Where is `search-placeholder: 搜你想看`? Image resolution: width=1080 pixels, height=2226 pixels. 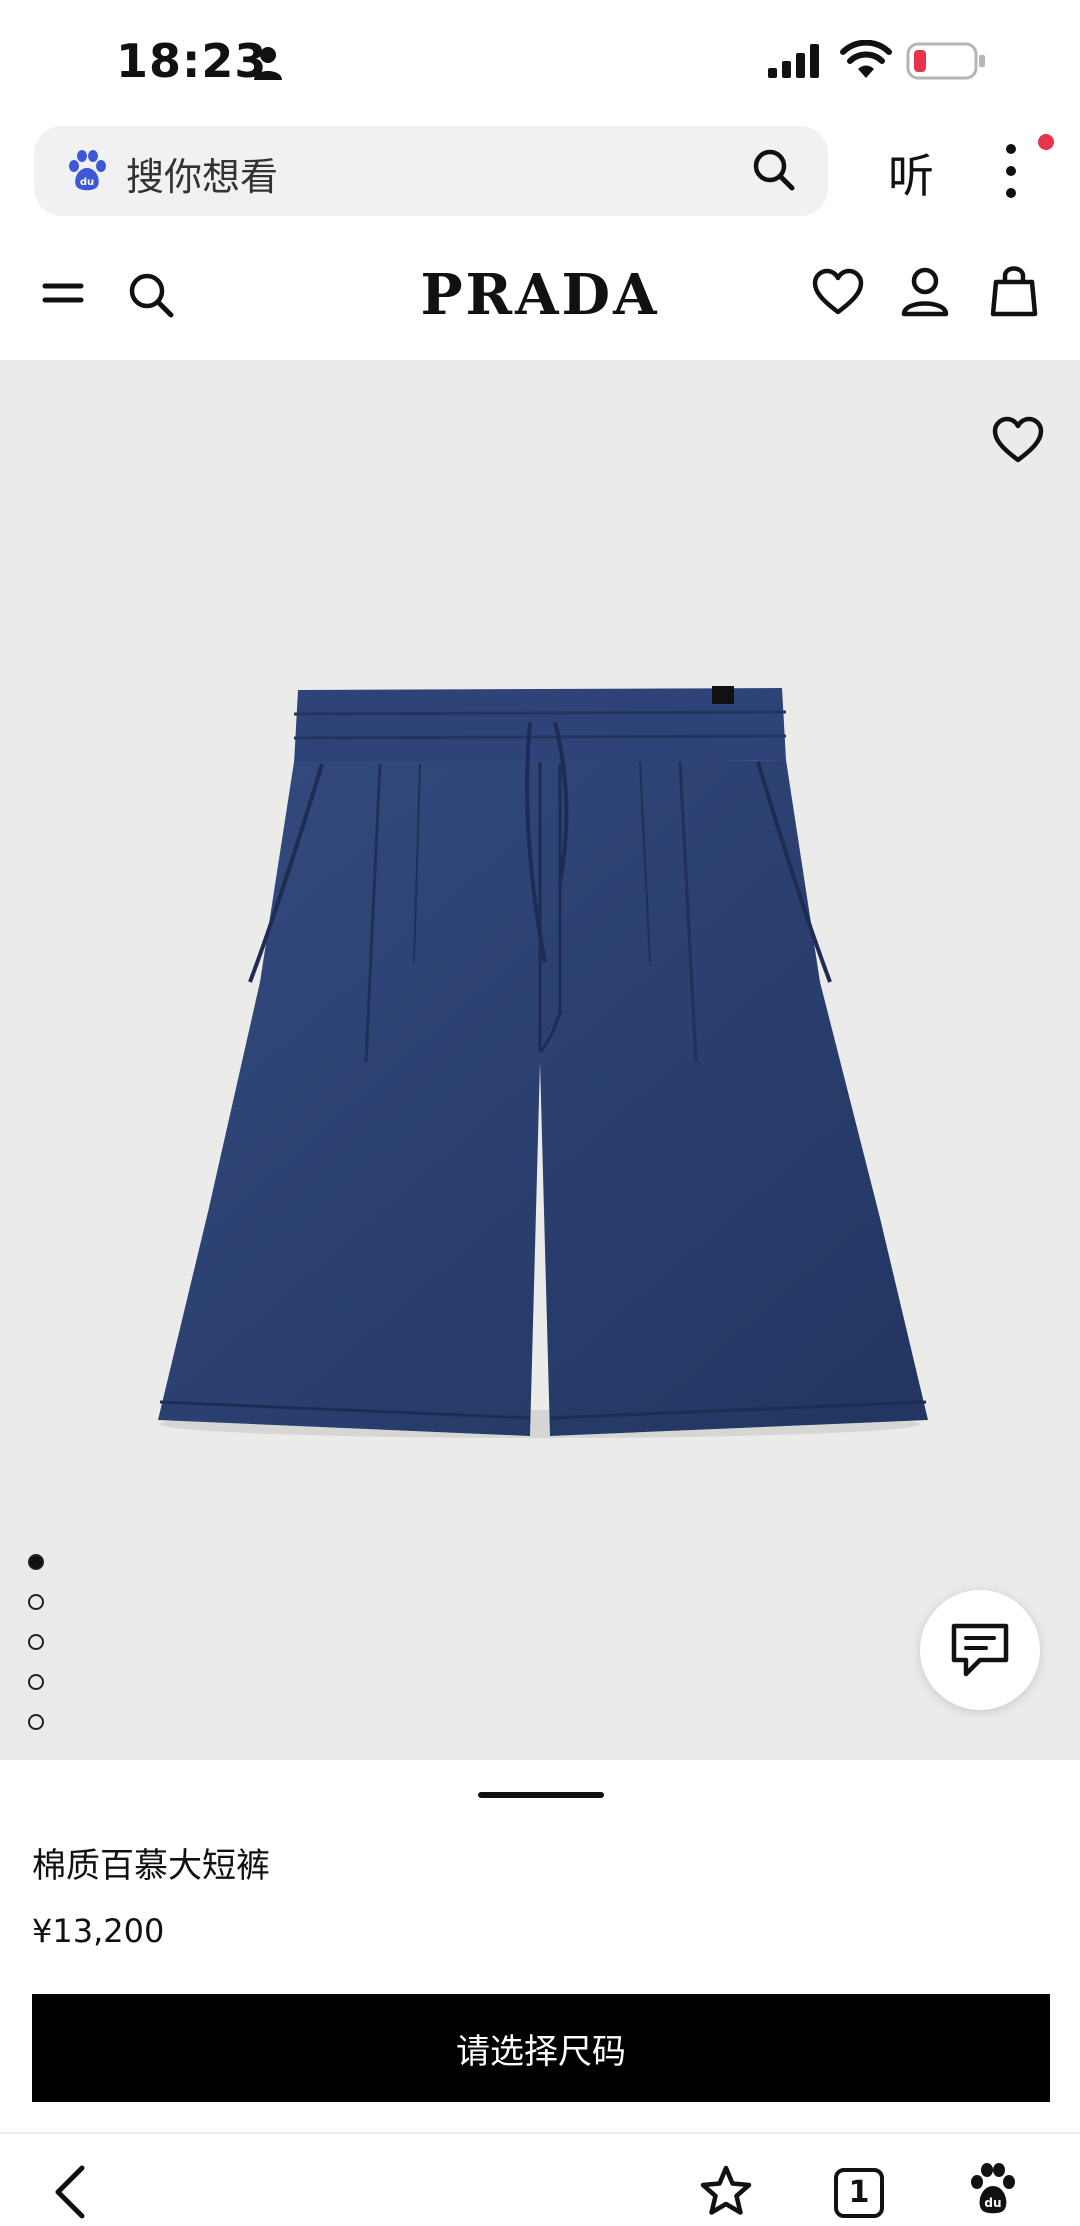 search-placeholder: 搜你想看 is located at coordinates (202, 177).